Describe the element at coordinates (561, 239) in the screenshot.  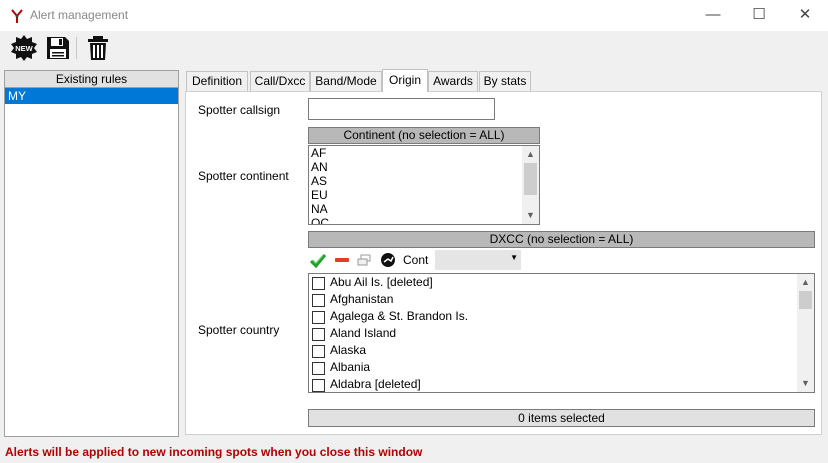
I see `dxcc-header: DXCC (no selection = ALL)` at that location.